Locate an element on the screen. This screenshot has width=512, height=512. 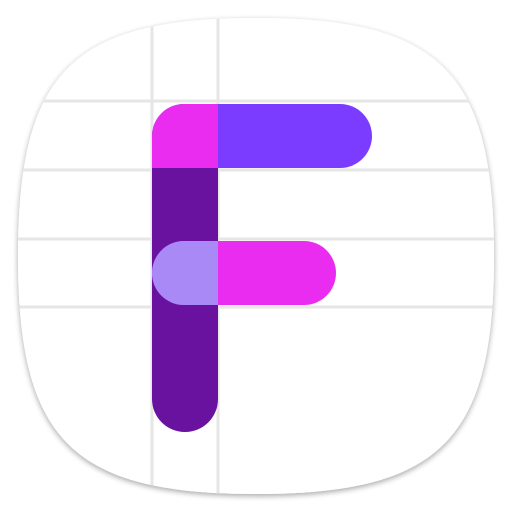
f-top-cap is located at coordinates (185, 136).